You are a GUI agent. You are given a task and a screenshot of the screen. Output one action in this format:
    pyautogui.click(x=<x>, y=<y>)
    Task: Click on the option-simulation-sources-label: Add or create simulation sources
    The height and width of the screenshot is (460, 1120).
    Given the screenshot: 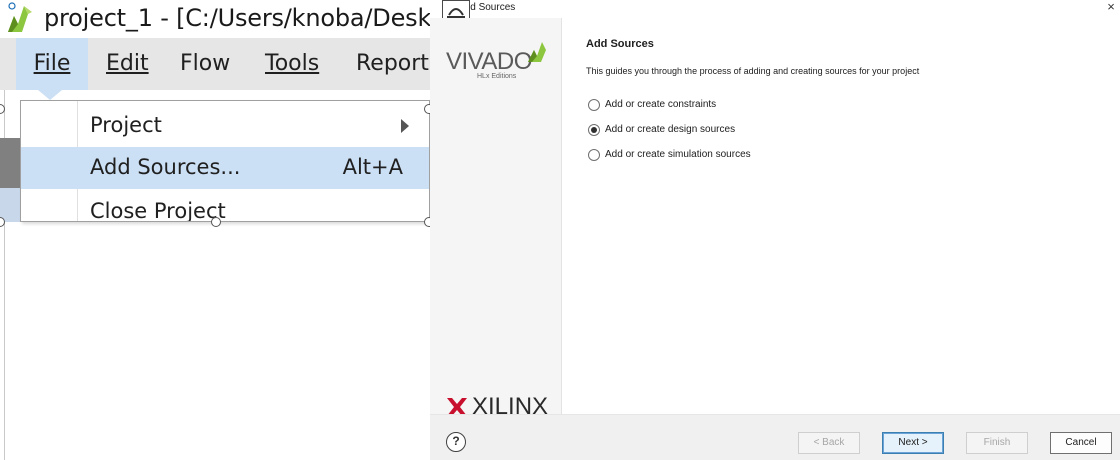 What is the action you would take?
    pyautogui.click(x=678, y=154)
    